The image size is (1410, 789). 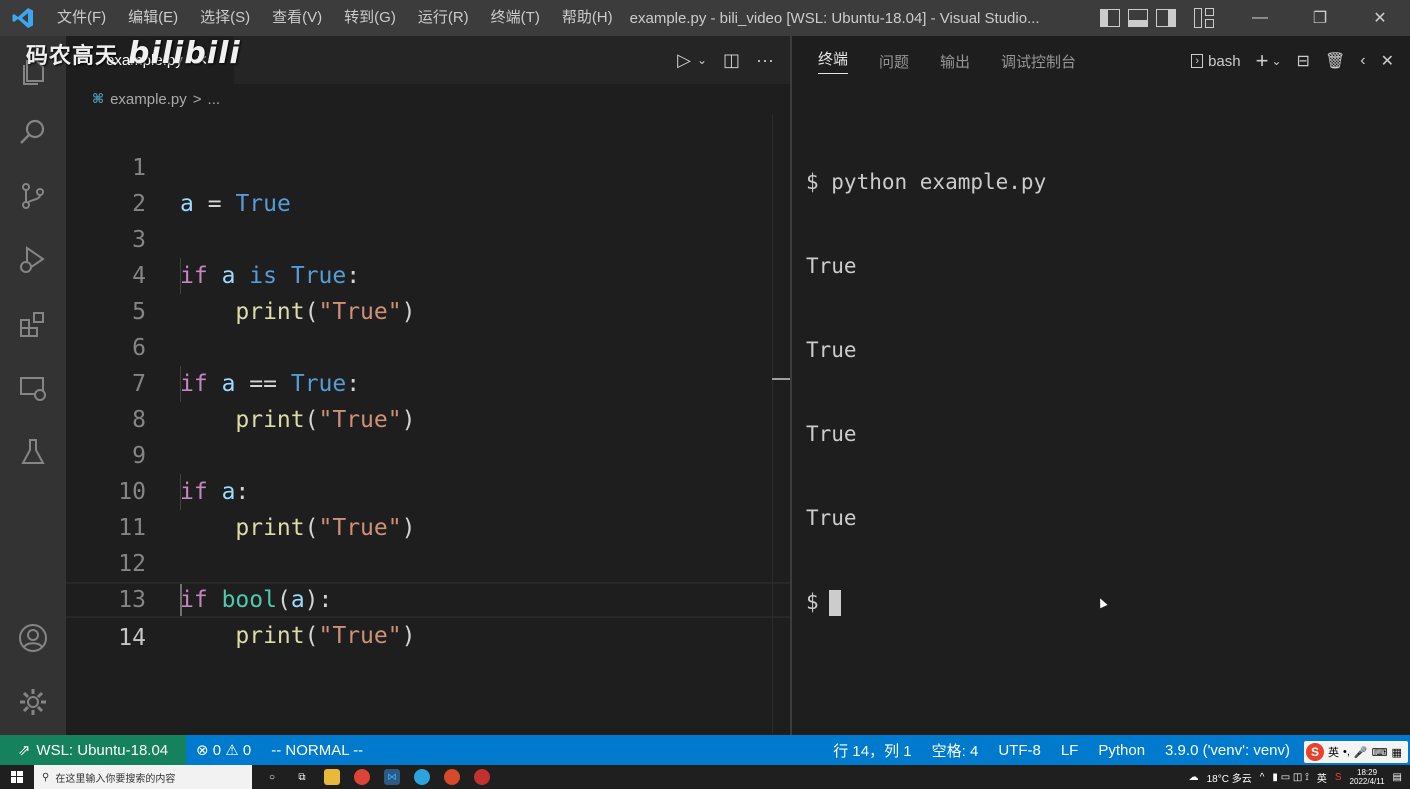 What do you see at coordinates (702, 60) in the screenshot?
I see `run-dropdown-chevron-icon: ⌄` at bounding box center [702, 60].